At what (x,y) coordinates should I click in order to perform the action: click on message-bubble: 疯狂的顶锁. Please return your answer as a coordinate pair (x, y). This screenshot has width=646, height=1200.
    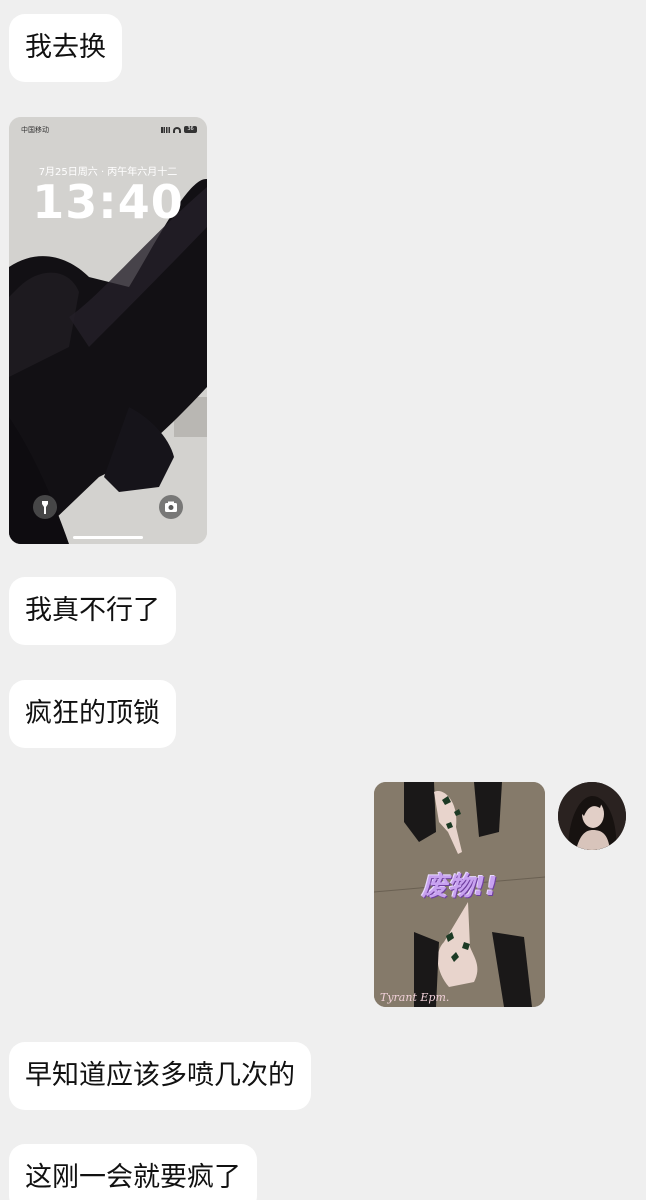
    Looking at the image, I should click on (92, 714).